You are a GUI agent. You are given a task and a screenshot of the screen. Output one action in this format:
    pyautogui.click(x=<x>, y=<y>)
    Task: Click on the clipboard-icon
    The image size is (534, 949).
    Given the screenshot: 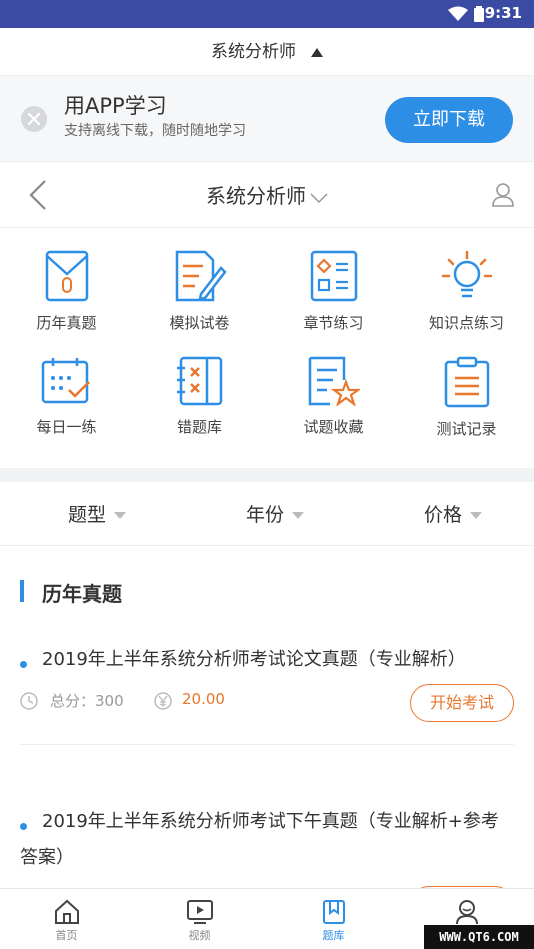 What is the action you would take?
    pyautogui.click(x=466, y=382)
    